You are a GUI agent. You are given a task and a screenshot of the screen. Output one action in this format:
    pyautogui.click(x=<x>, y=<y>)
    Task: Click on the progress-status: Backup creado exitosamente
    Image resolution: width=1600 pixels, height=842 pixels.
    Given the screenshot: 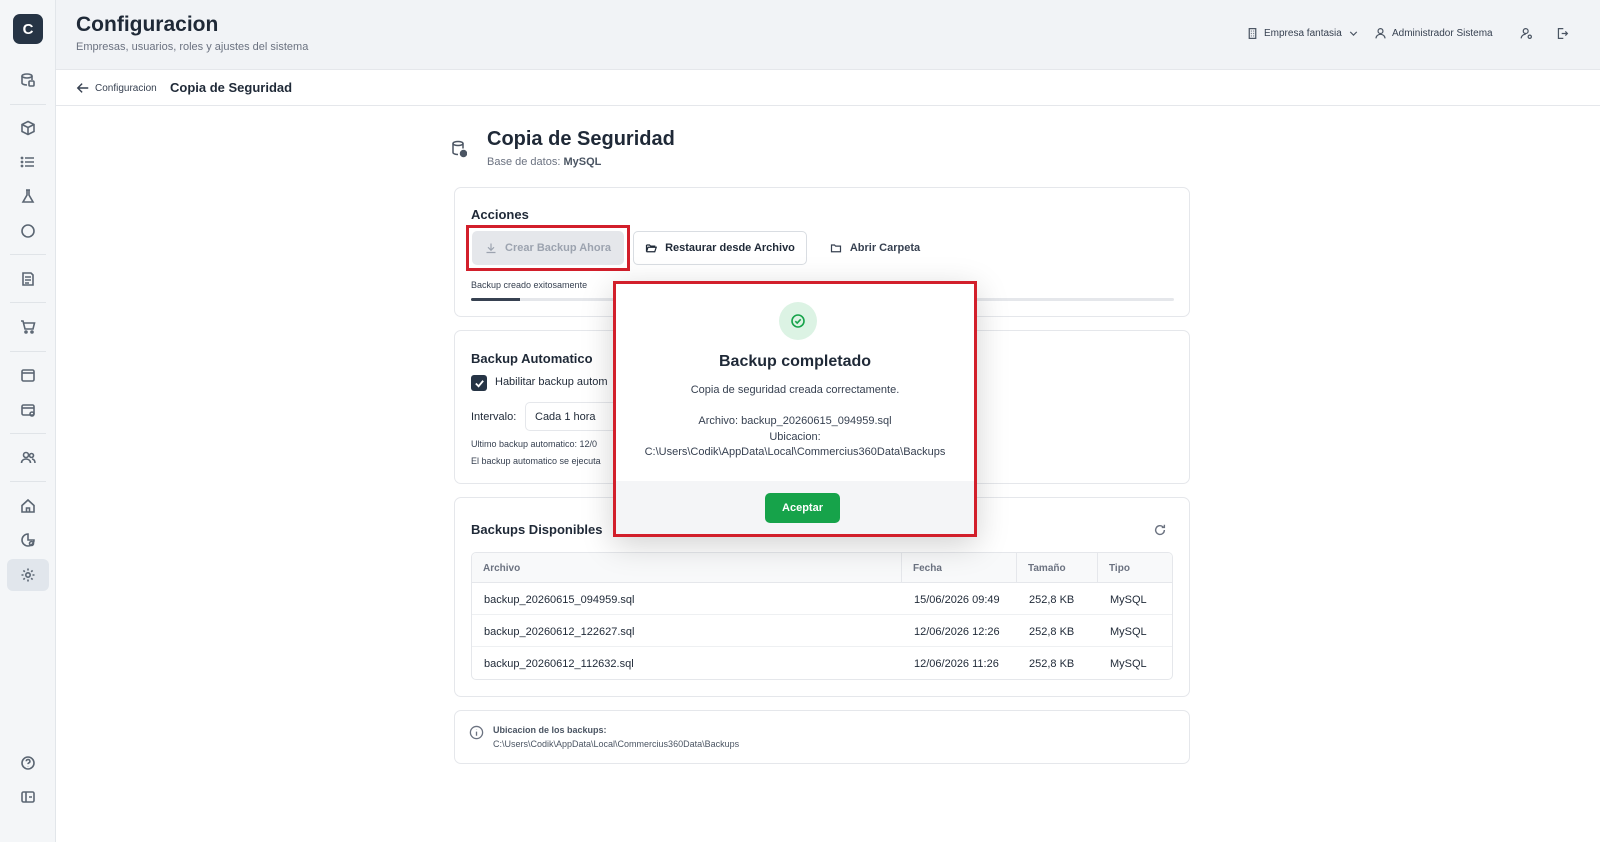 What is the action you would take?
    pyautogui.click(x=529, y=285)
    